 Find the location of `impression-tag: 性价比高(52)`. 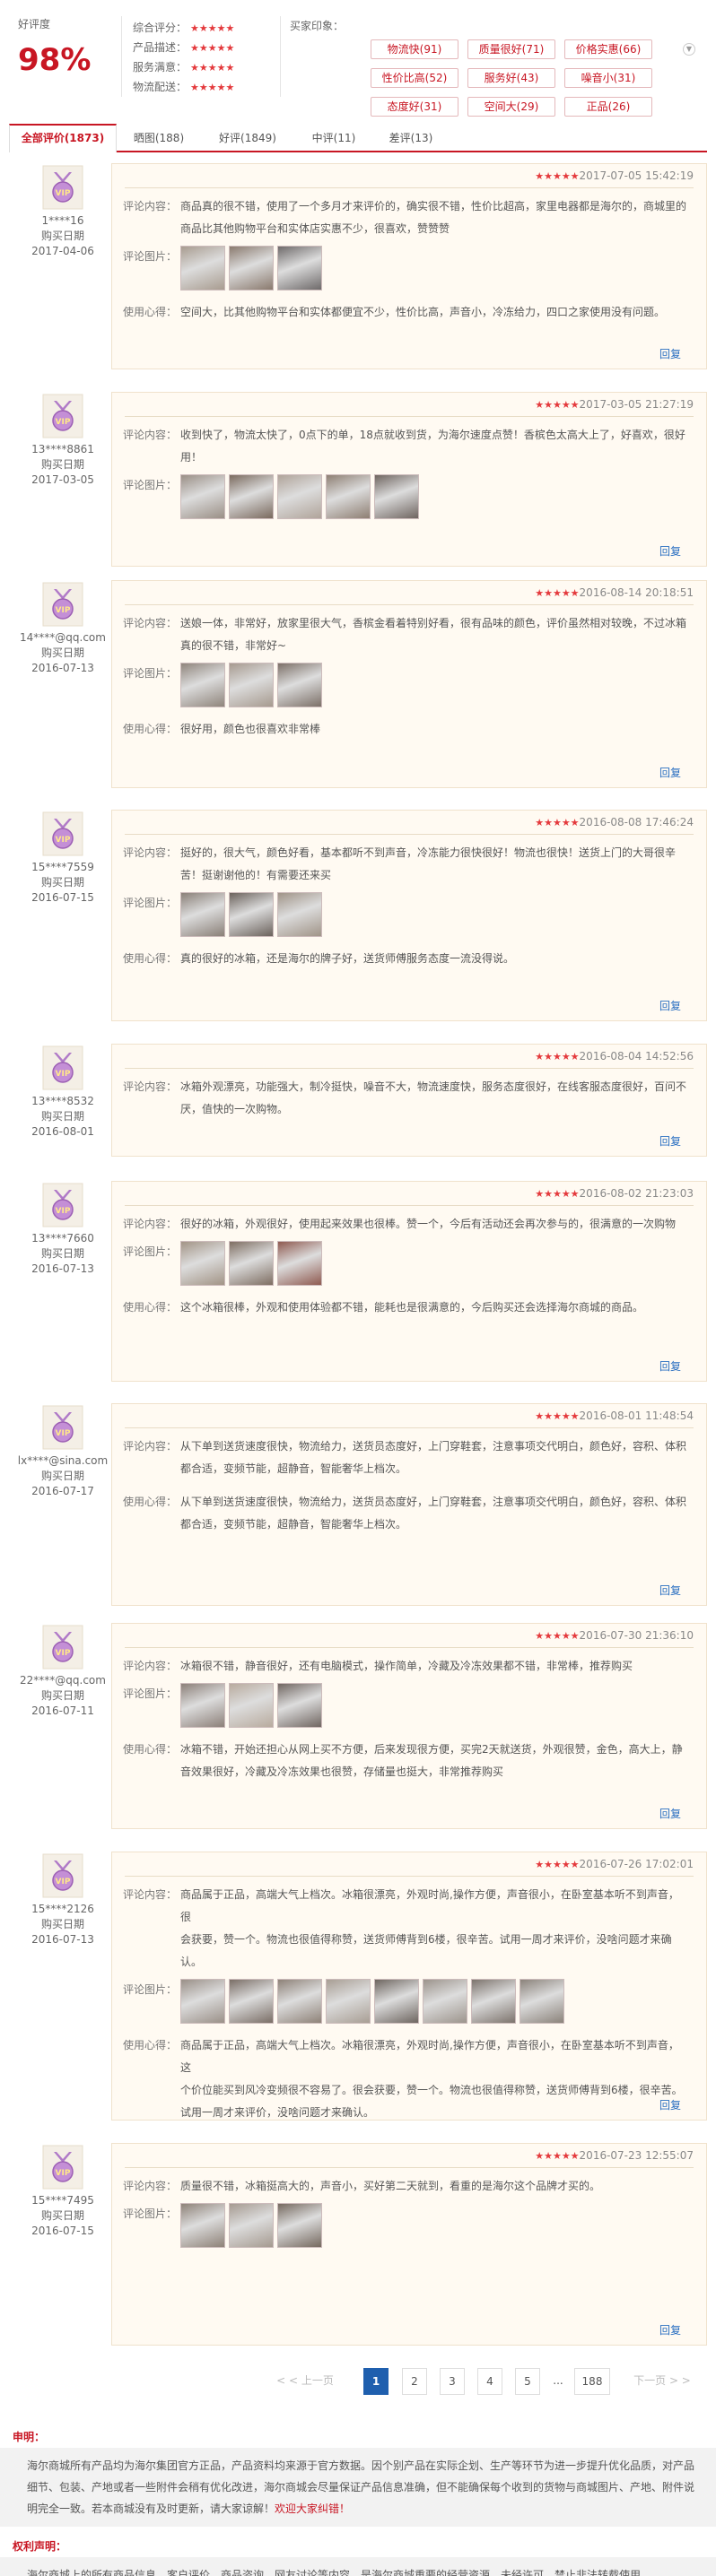

impression-tag: 性价比高(52) is located at coordinates (414, 78).